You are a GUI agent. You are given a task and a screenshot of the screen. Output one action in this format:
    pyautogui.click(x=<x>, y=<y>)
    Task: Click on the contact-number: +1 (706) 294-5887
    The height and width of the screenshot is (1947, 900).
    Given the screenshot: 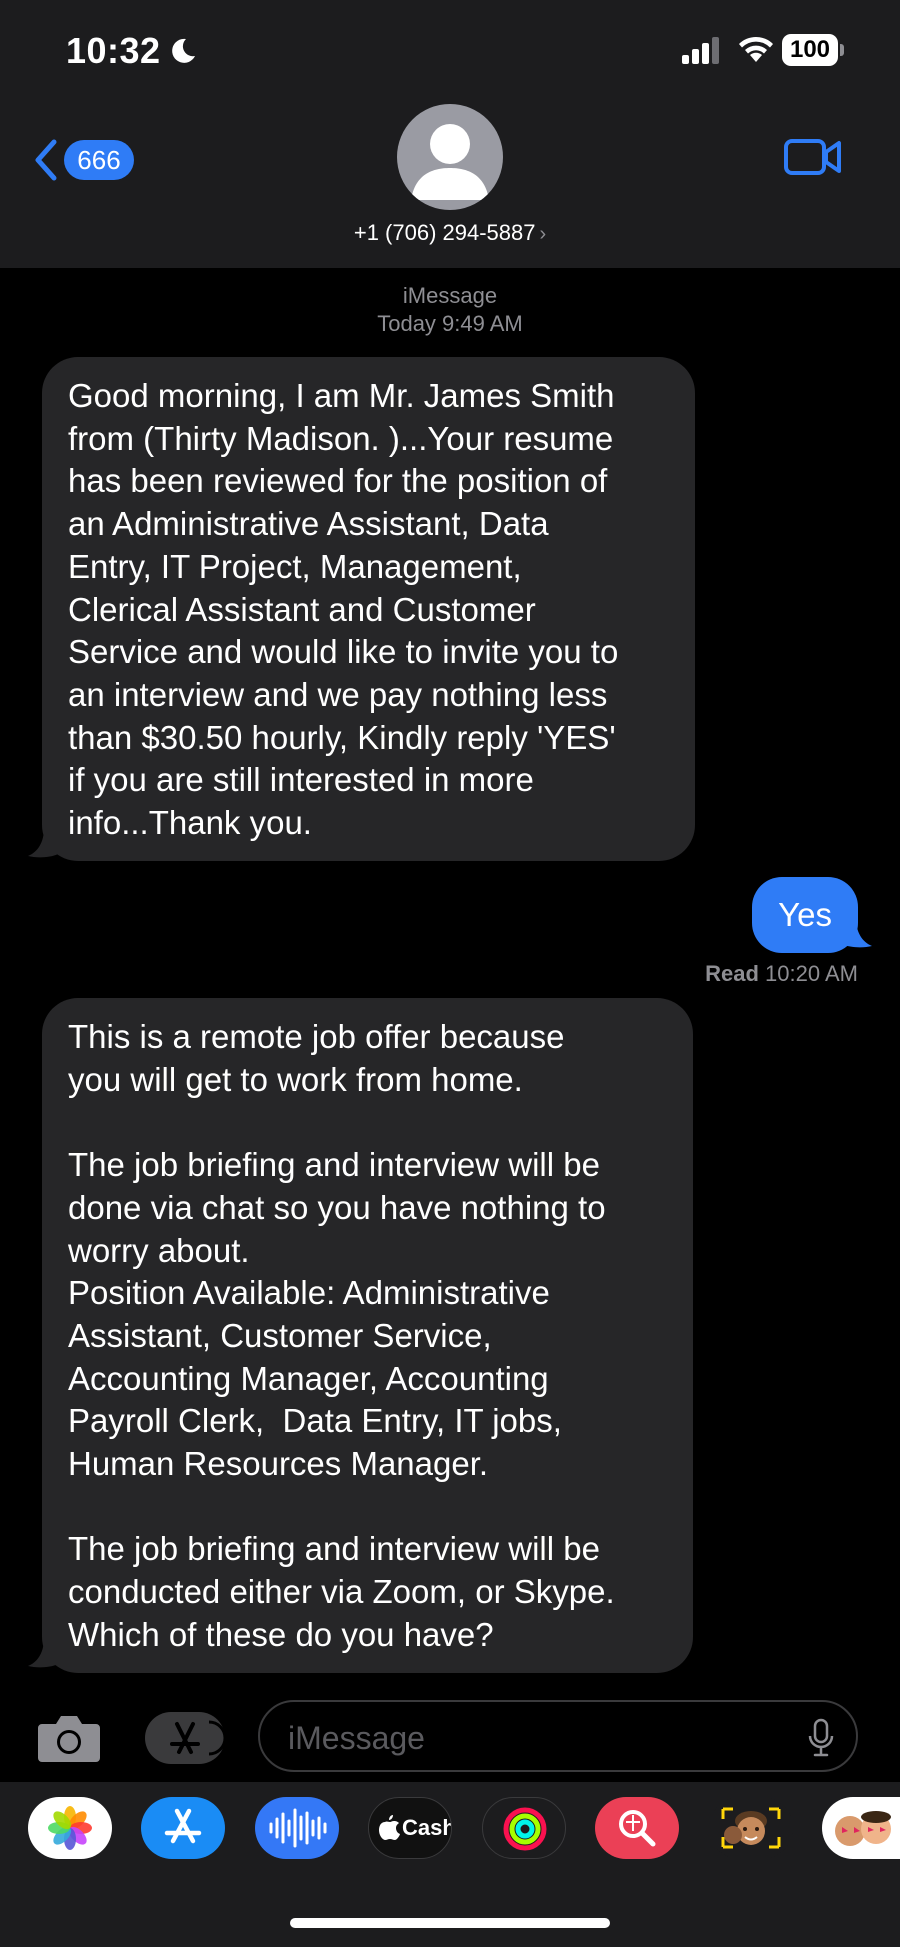 What is the action you would take?
    pyautogui.click(x=444, y=232)
    